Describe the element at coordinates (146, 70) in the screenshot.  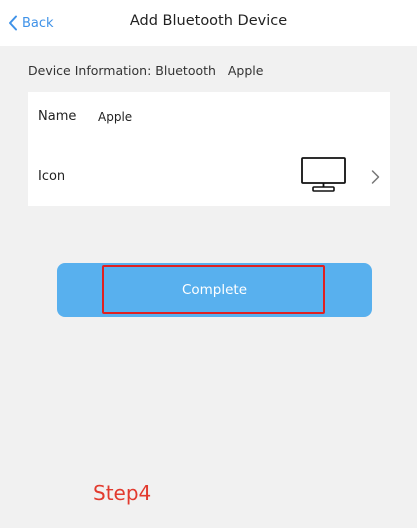
I see `device-information-text: Device Information: Bluetooth Apple` at that location.